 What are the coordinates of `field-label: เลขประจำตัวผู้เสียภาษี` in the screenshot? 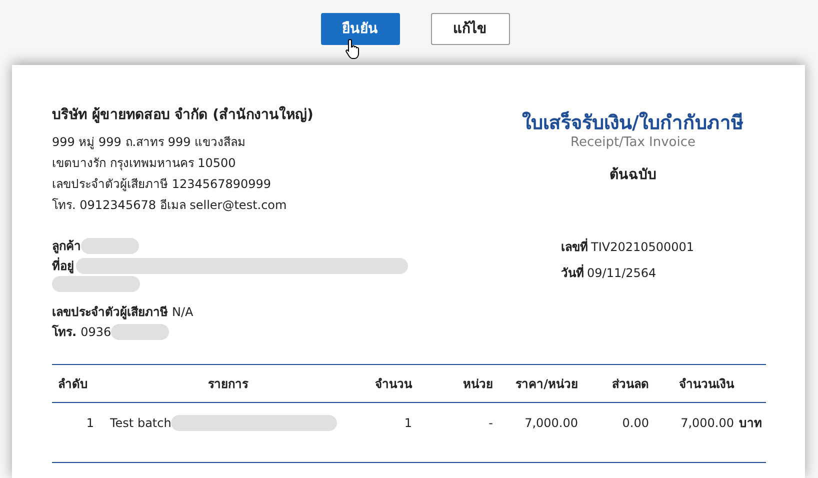 It's located at (110, 313).